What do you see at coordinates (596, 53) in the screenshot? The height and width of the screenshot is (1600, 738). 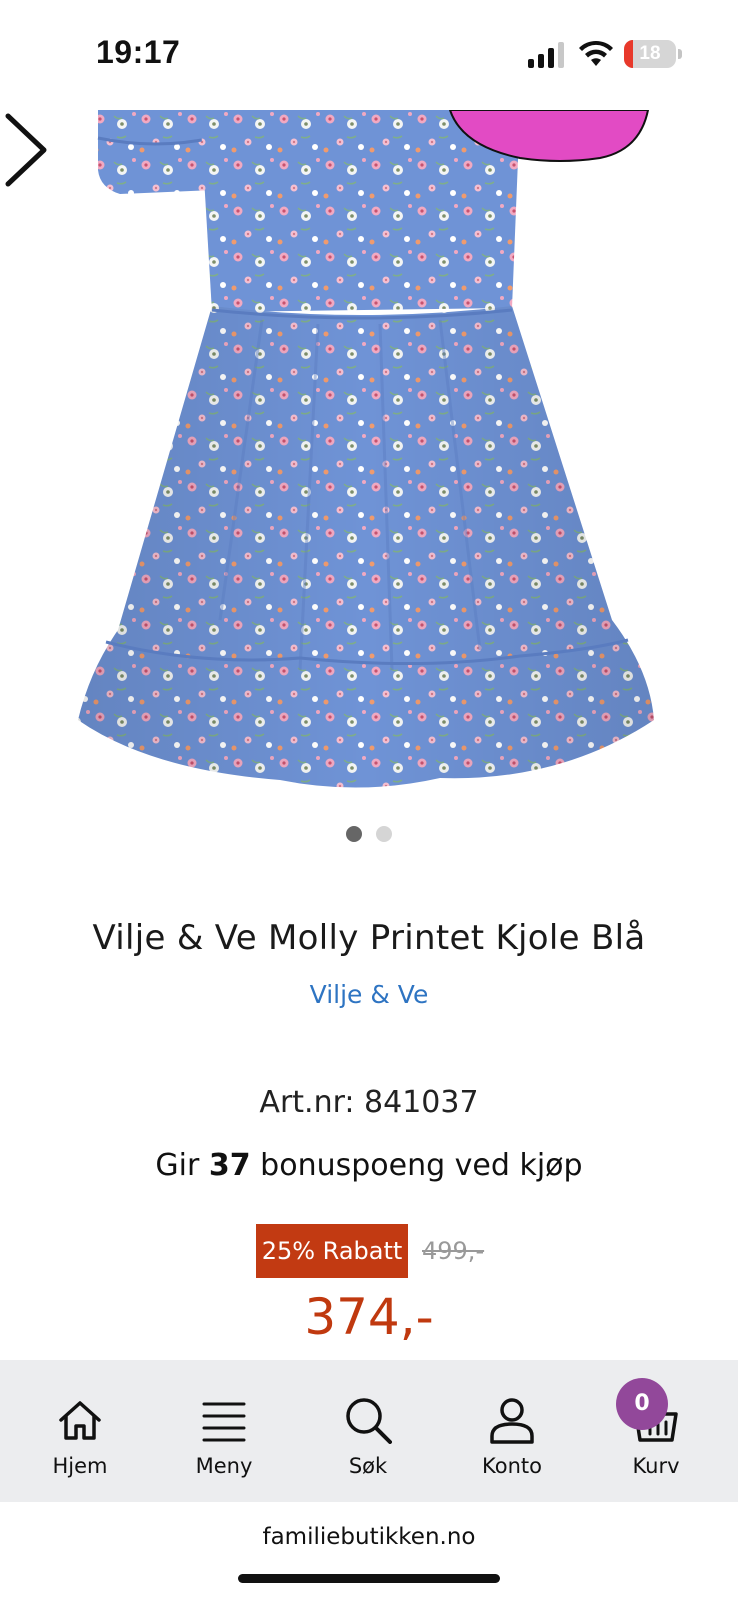 I see `wifi-icon` at bounding box center [596, 53].